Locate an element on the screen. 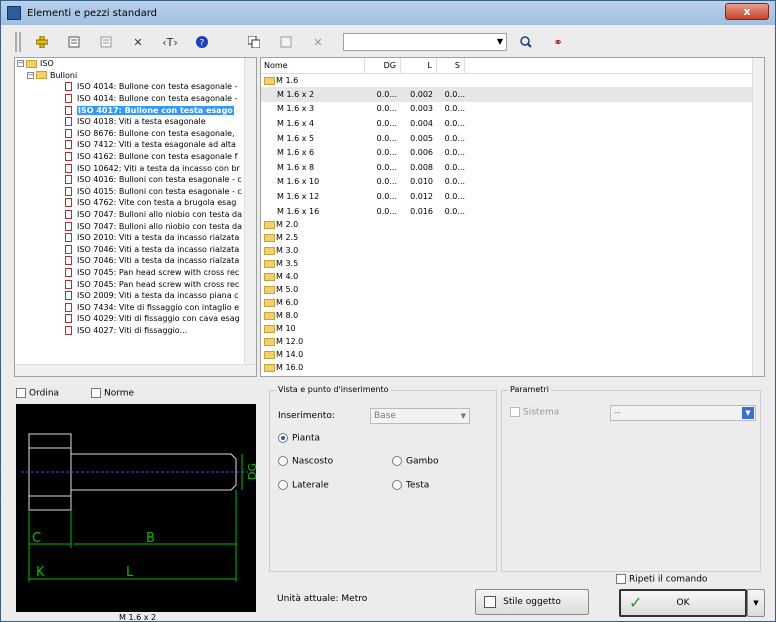 The image size is (776, 622). radio-testa-label: Testa is located at coordinates (418, 485).